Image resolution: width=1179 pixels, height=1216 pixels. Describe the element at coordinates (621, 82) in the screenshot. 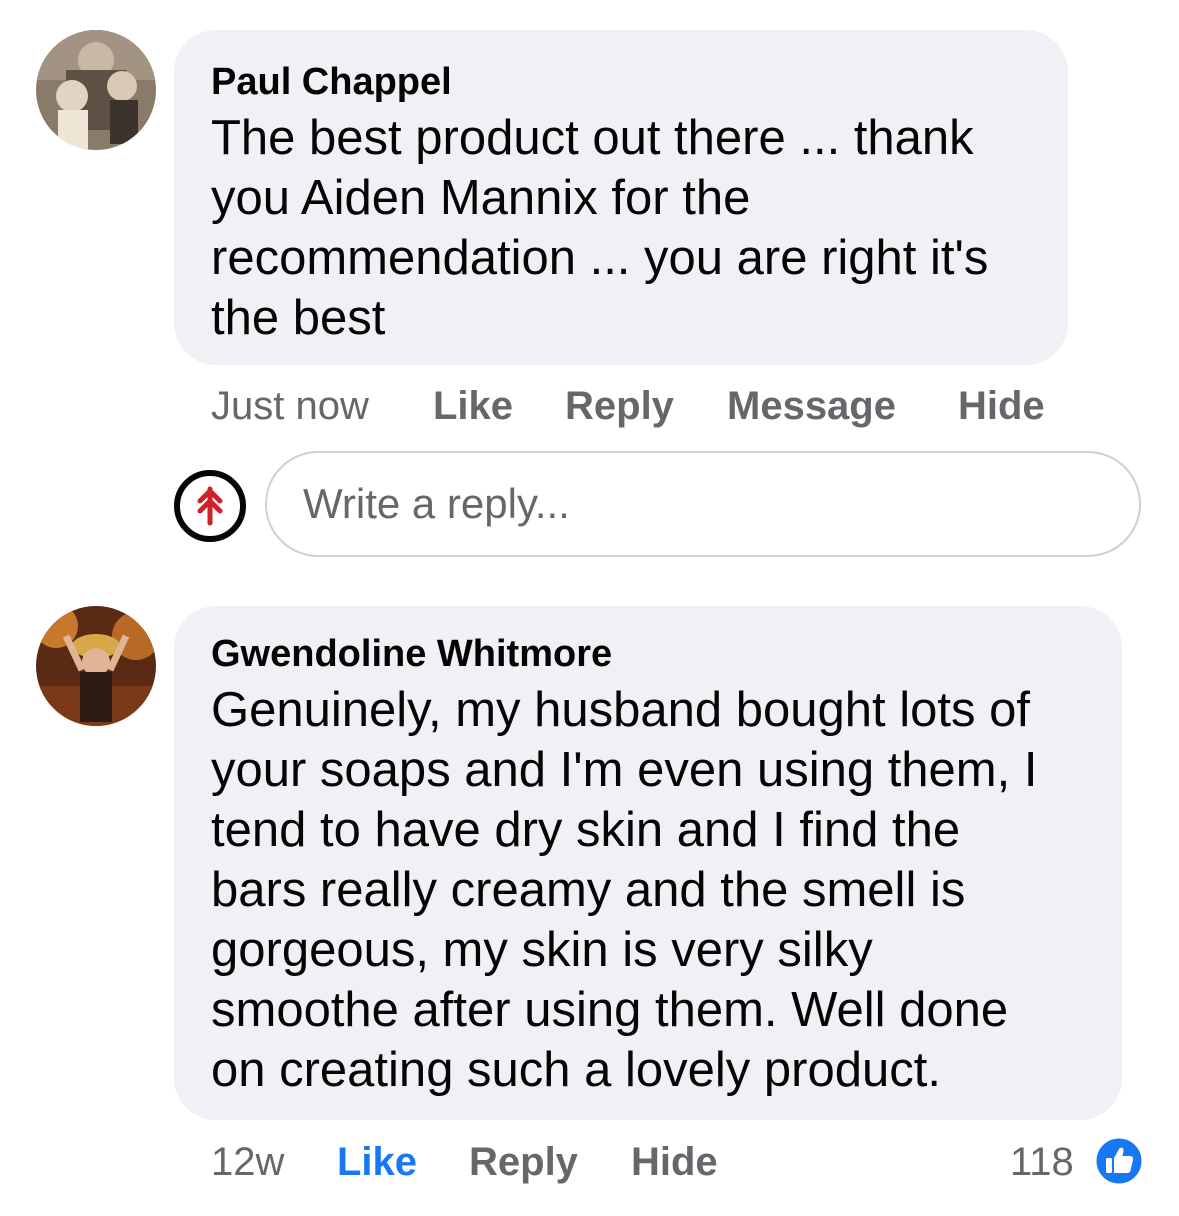

I see `comment-author: Paul Chappel` at that location.